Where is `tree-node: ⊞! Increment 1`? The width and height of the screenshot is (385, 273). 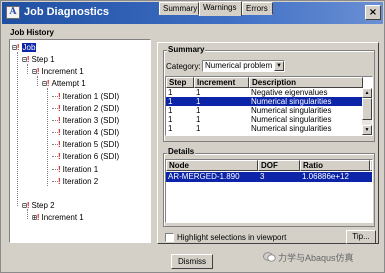
tree-node: ⊞! Increment 1 is located at coordinates (58, 217).